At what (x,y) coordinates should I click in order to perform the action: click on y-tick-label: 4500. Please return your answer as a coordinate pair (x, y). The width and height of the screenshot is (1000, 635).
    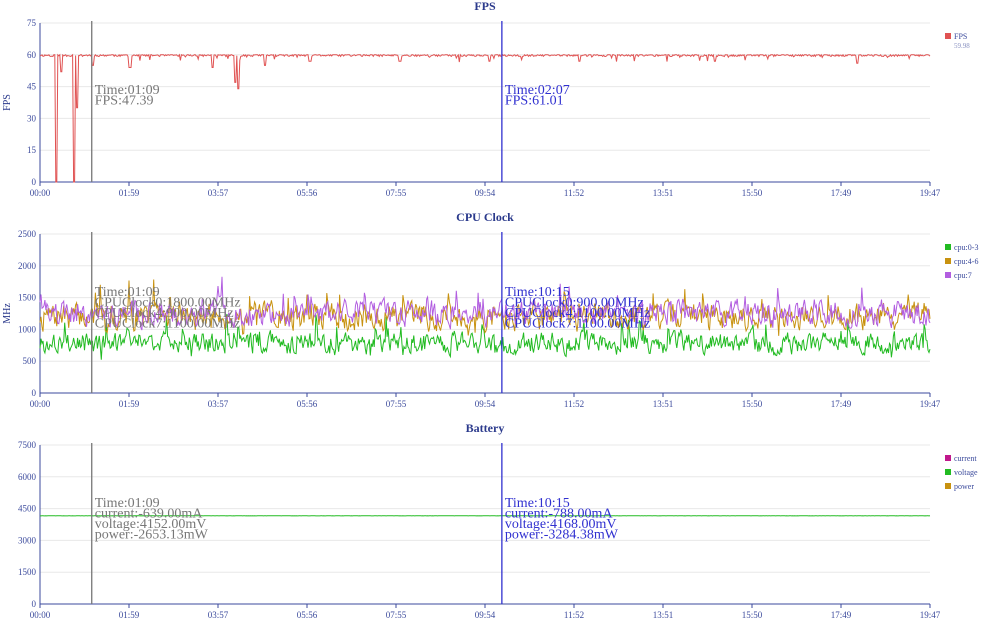
    Looking at the image, I should click on (27, 509).